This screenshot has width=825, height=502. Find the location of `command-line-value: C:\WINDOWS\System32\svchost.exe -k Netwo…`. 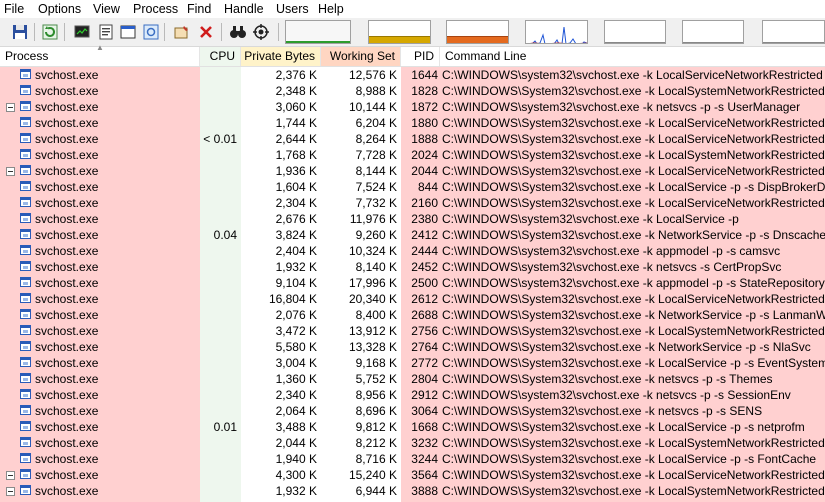

command-line-value: C:\WINDOWS\System32\svchost.exe -k Netwo… is located at coordinates (633, 315).